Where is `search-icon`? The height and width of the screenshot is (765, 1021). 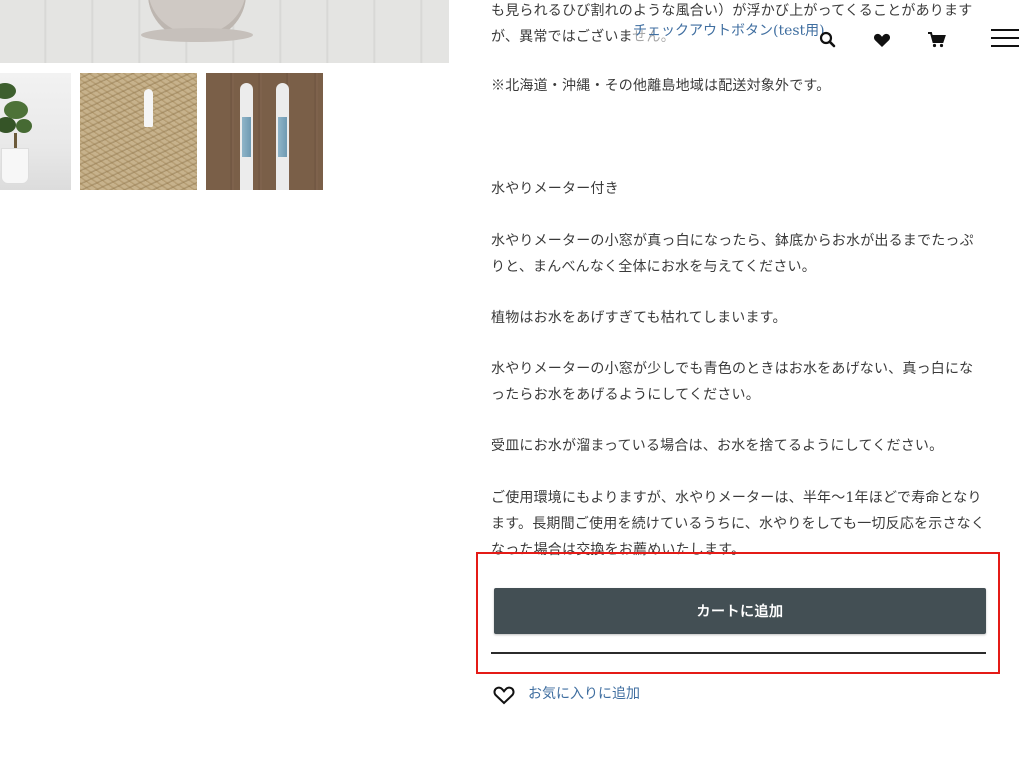
search-icon is located at coordinates (828, 40).